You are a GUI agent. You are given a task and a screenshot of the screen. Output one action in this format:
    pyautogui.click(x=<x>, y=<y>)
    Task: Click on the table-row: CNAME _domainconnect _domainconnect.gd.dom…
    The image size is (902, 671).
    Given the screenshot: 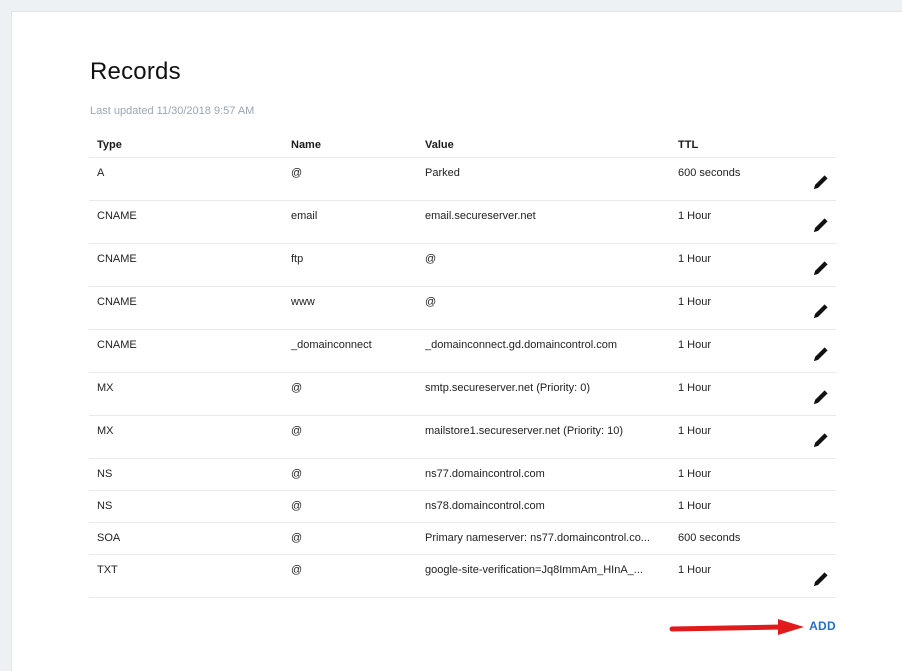 What is the action you would take?
    pyautogui.click(x=462, y=351)
    